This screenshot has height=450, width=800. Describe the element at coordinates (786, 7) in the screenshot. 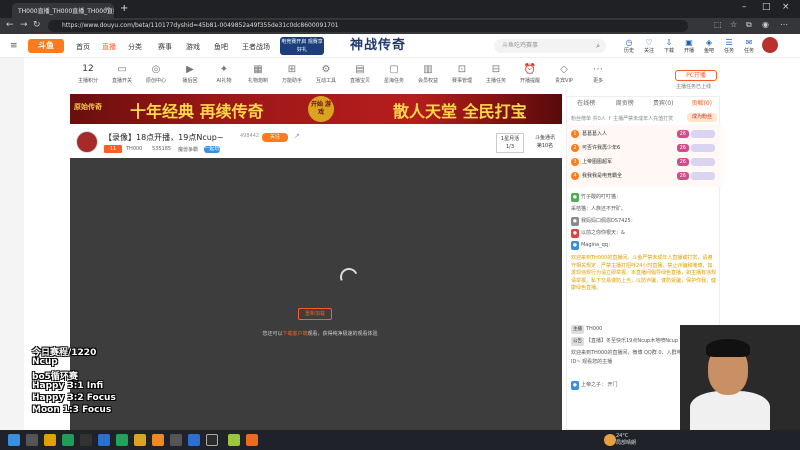

I see `close-window-icon: ×` at that location.